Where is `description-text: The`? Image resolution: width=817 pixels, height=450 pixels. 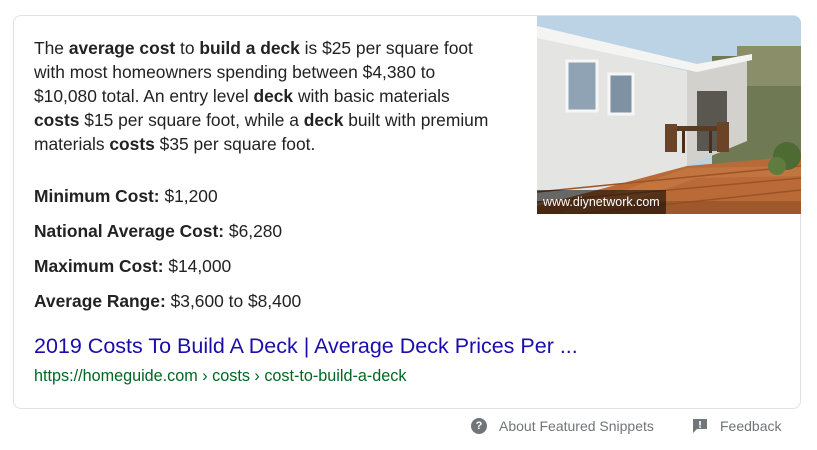
description-text: The is located at coordinates (51, 48).